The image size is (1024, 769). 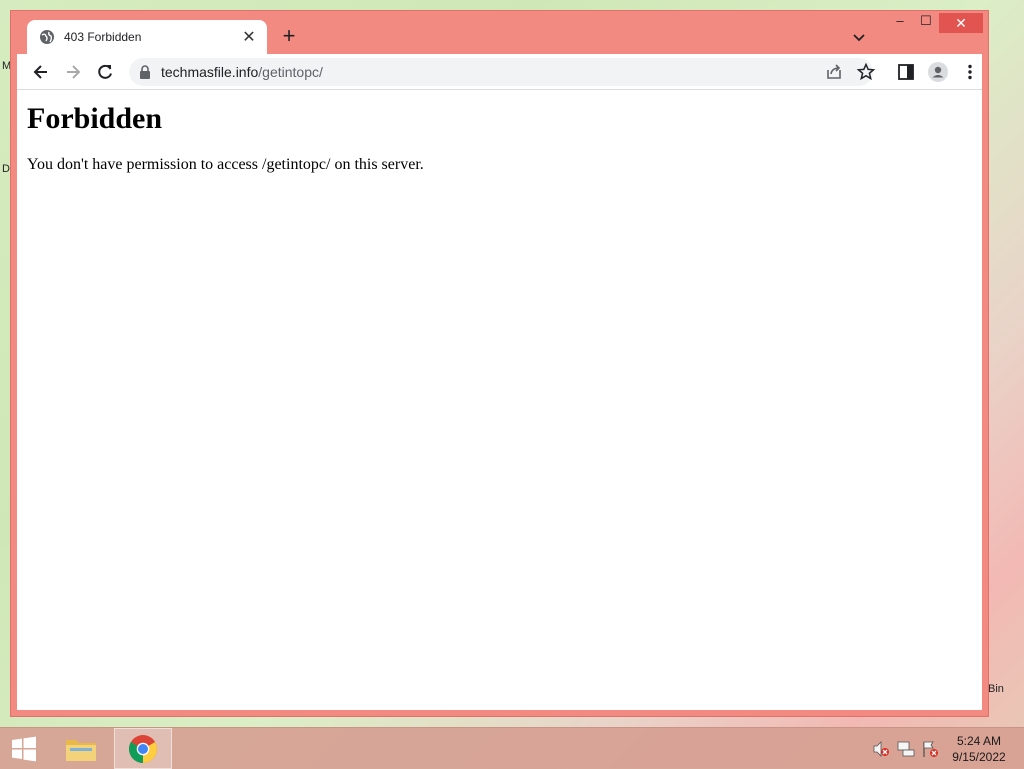 I want to click on address-bar: techmasfile.info/getintopc/, so click(x=501, y=72).